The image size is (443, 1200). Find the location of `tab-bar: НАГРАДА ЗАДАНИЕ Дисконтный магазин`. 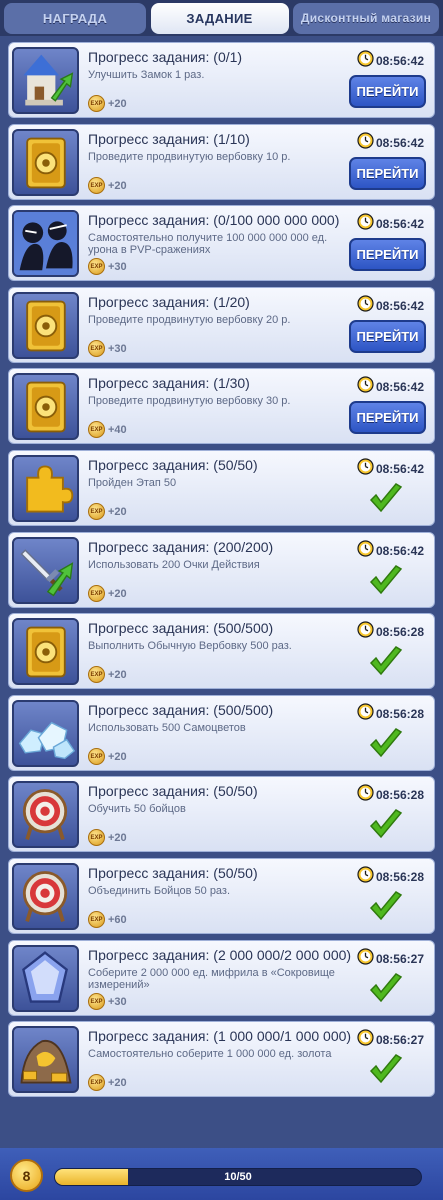

tab-bar: НАГРАДА ЗАДАНИЕ Дисконтный магазин is located at coordinates (221, 18).